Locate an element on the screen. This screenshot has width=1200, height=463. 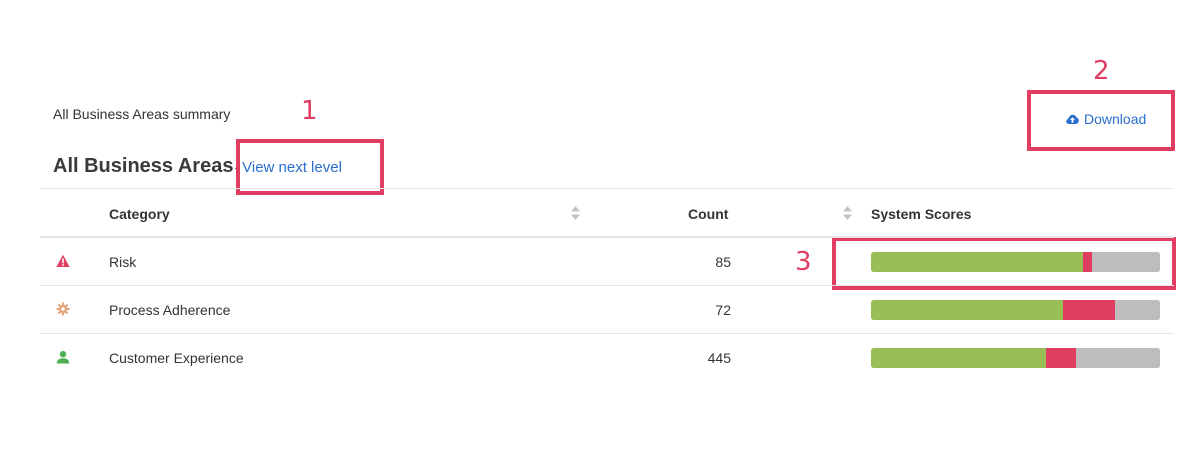
column-header-category: Category is located at coordinates (139, 214).